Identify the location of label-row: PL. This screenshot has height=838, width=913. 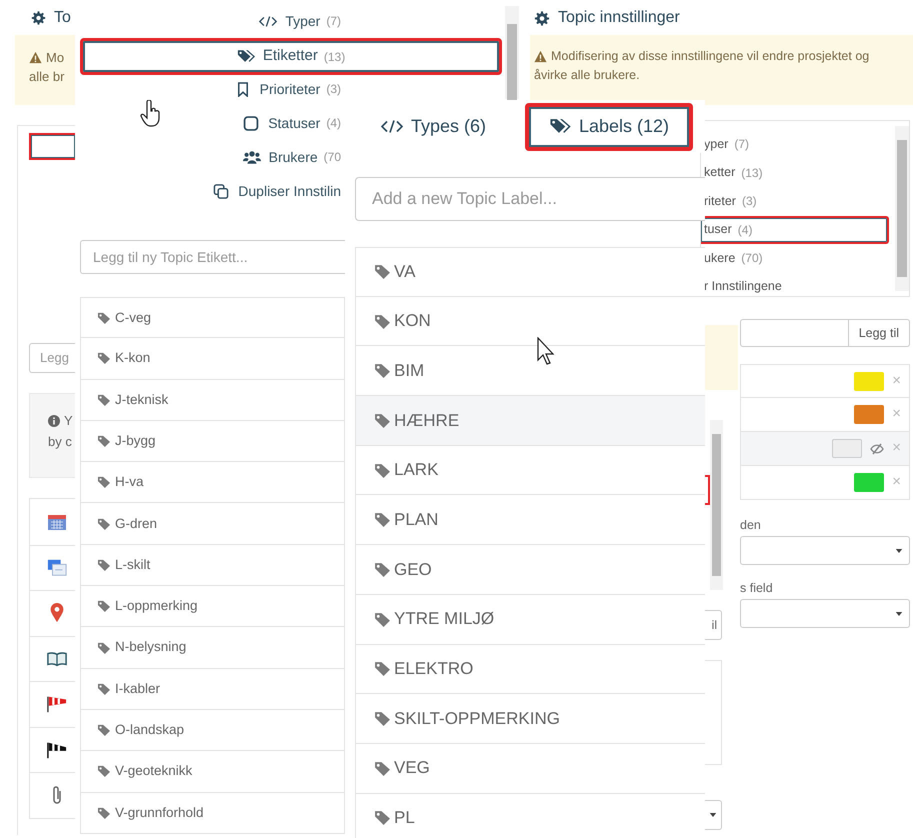
(530, 816).